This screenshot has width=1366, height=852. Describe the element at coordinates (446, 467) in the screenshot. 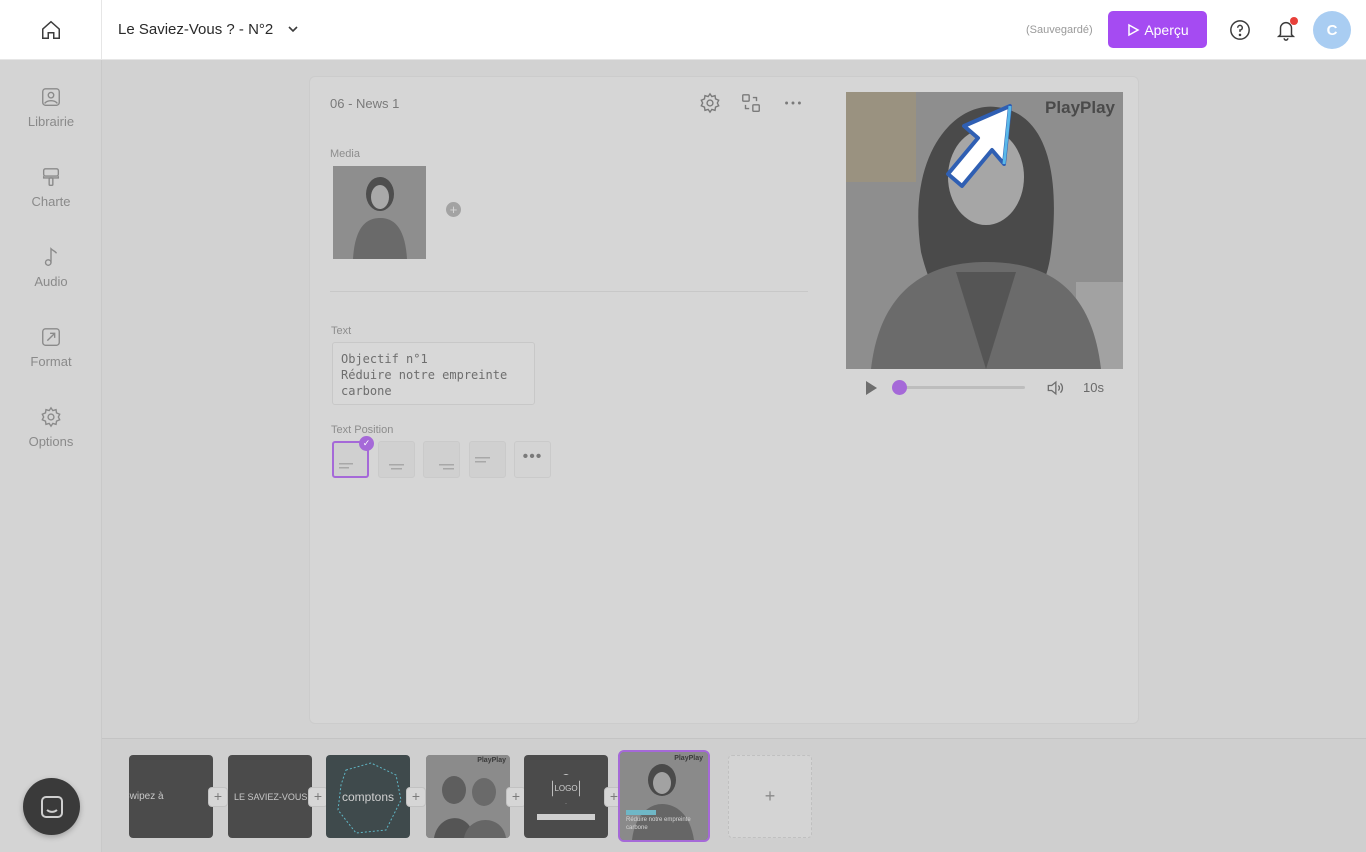

I see `align-right-icon` at that location.